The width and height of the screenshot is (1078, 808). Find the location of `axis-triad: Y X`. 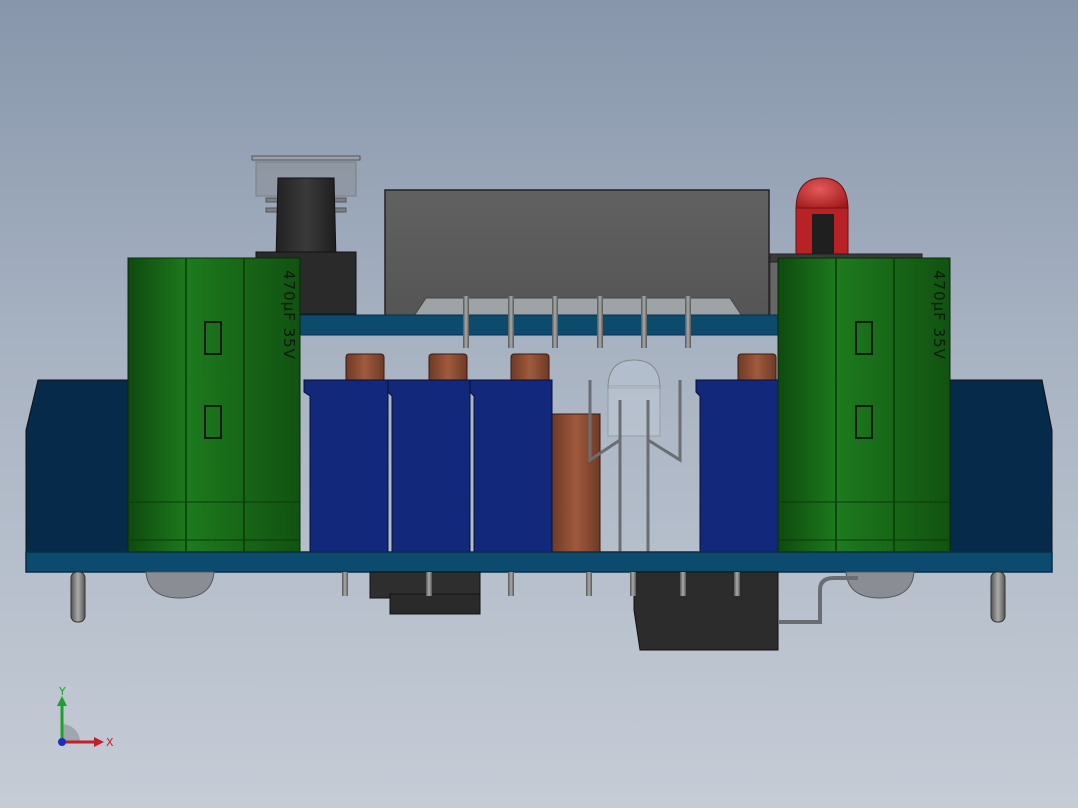

axis-triad: Y X is located at coordinates (85, 724).